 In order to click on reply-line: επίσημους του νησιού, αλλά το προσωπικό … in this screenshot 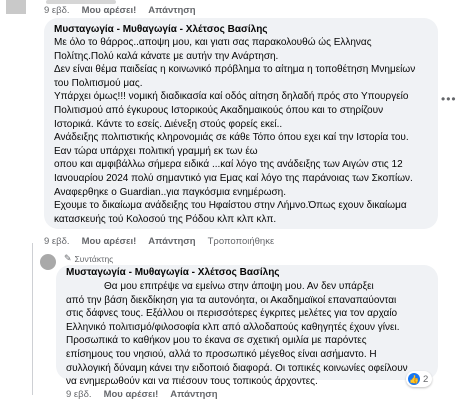, I will do `click(221, 354)`.